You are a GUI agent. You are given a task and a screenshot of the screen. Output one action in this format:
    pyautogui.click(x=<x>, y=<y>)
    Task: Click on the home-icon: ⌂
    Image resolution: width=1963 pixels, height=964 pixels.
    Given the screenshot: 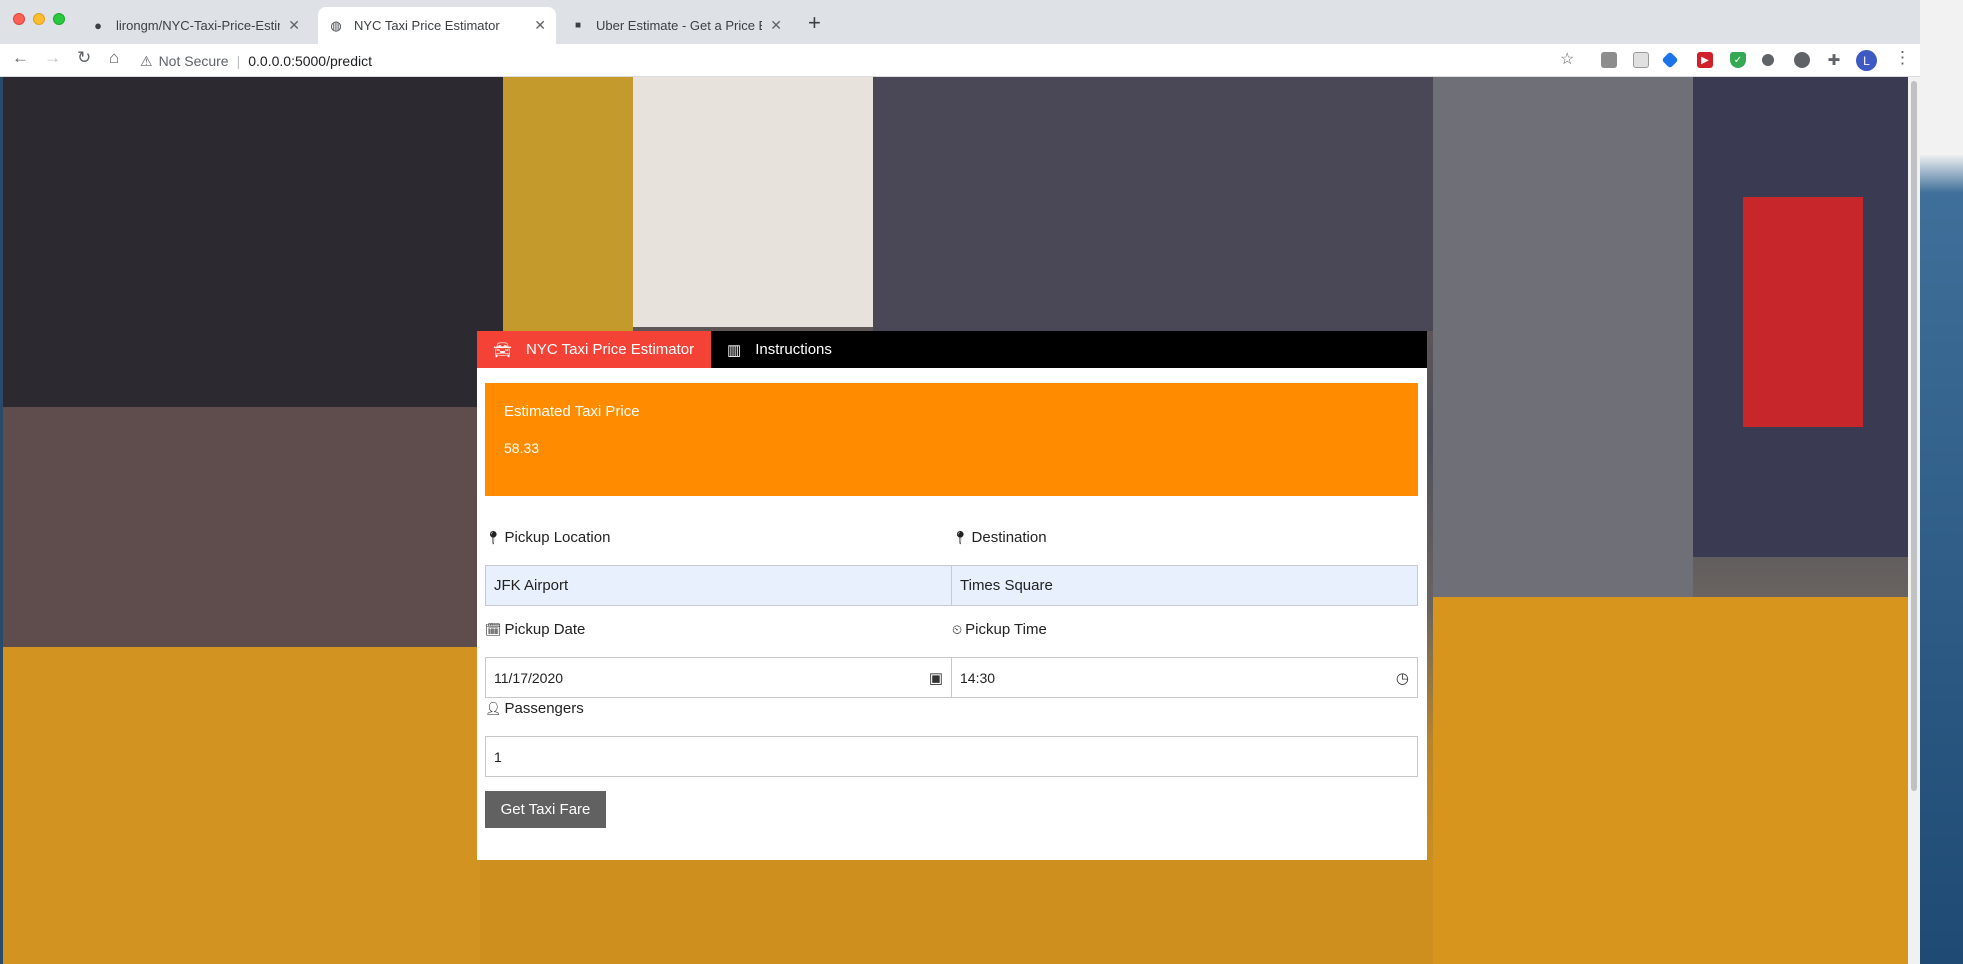 What is the action you would take?
    pyautogui.click(x=114, y=58)
    